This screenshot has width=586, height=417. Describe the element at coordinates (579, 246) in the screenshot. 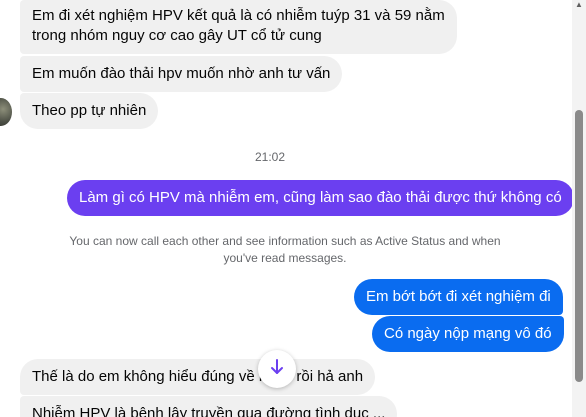

I see `scrollbar-thumb` at that location.